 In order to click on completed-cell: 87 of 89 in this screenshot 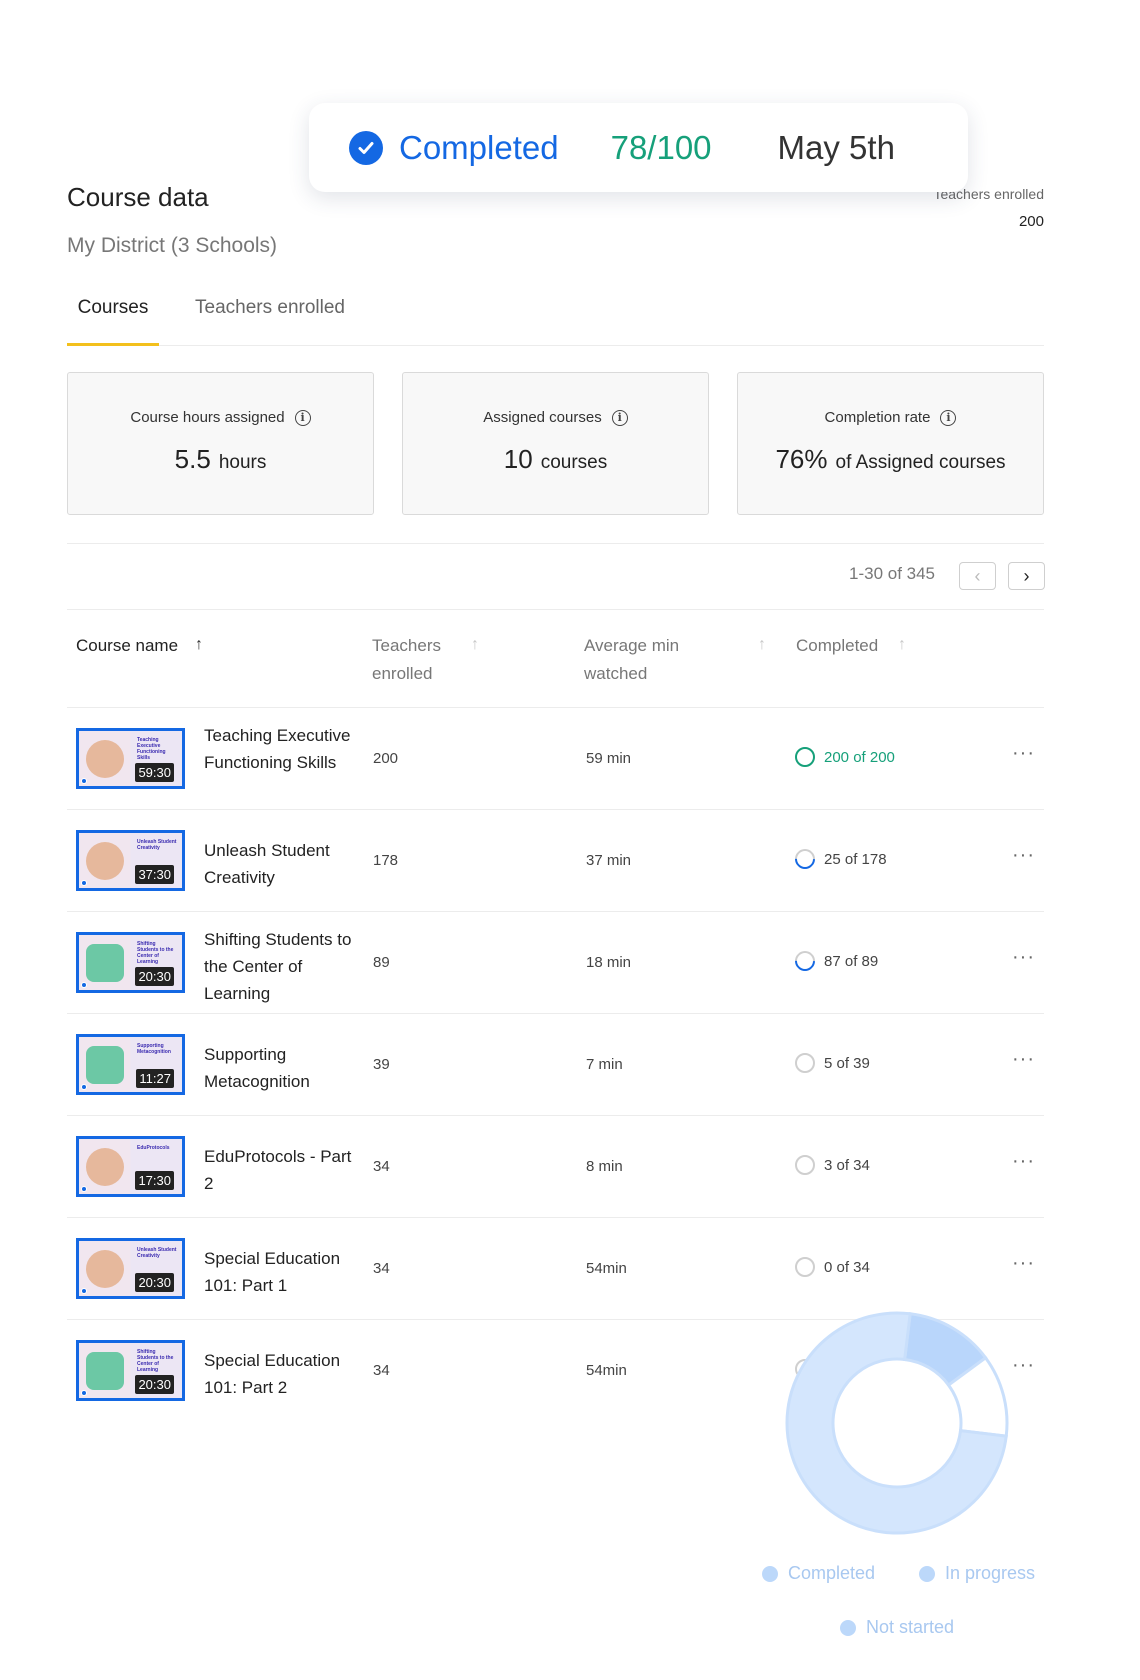, I will do `click(834, 961)`.